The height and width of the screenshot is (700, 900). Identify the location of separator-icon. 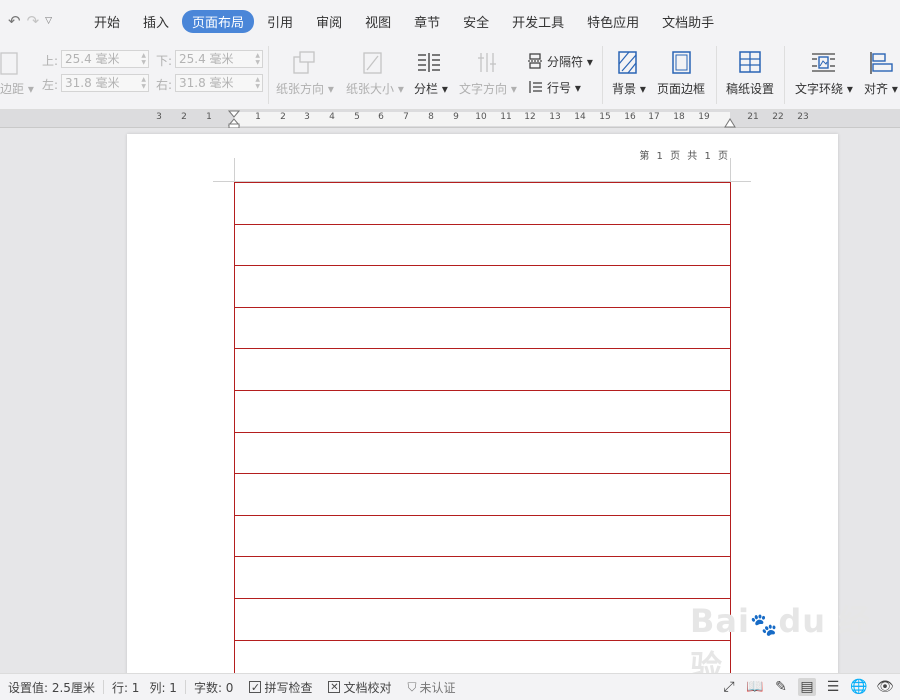
(535, 61).